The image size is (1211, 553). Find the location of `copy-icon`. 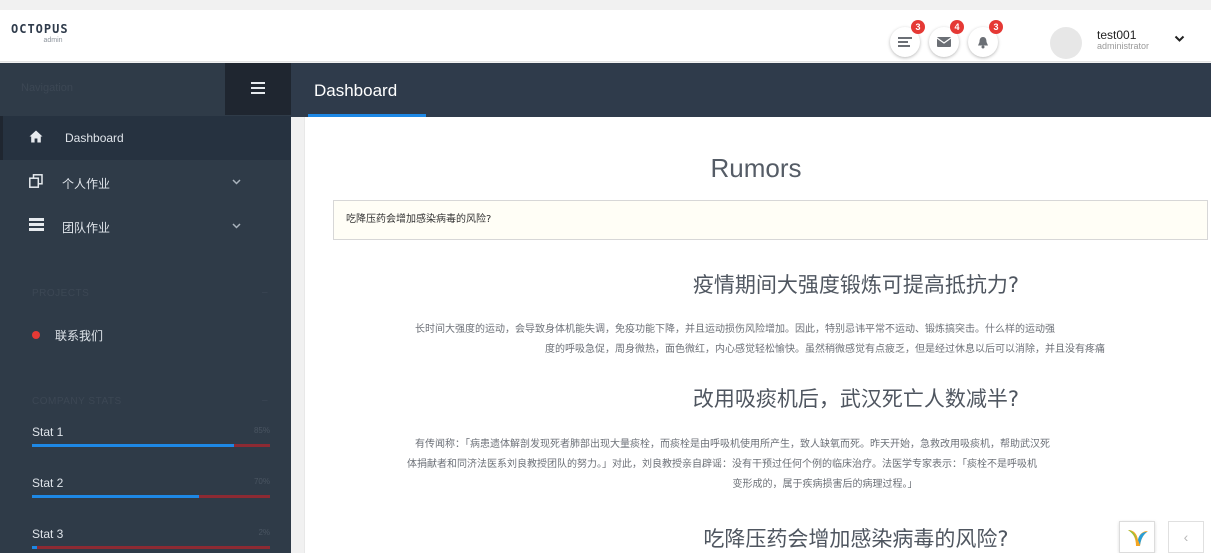

copy-icon is located at coordinates (36, 181).